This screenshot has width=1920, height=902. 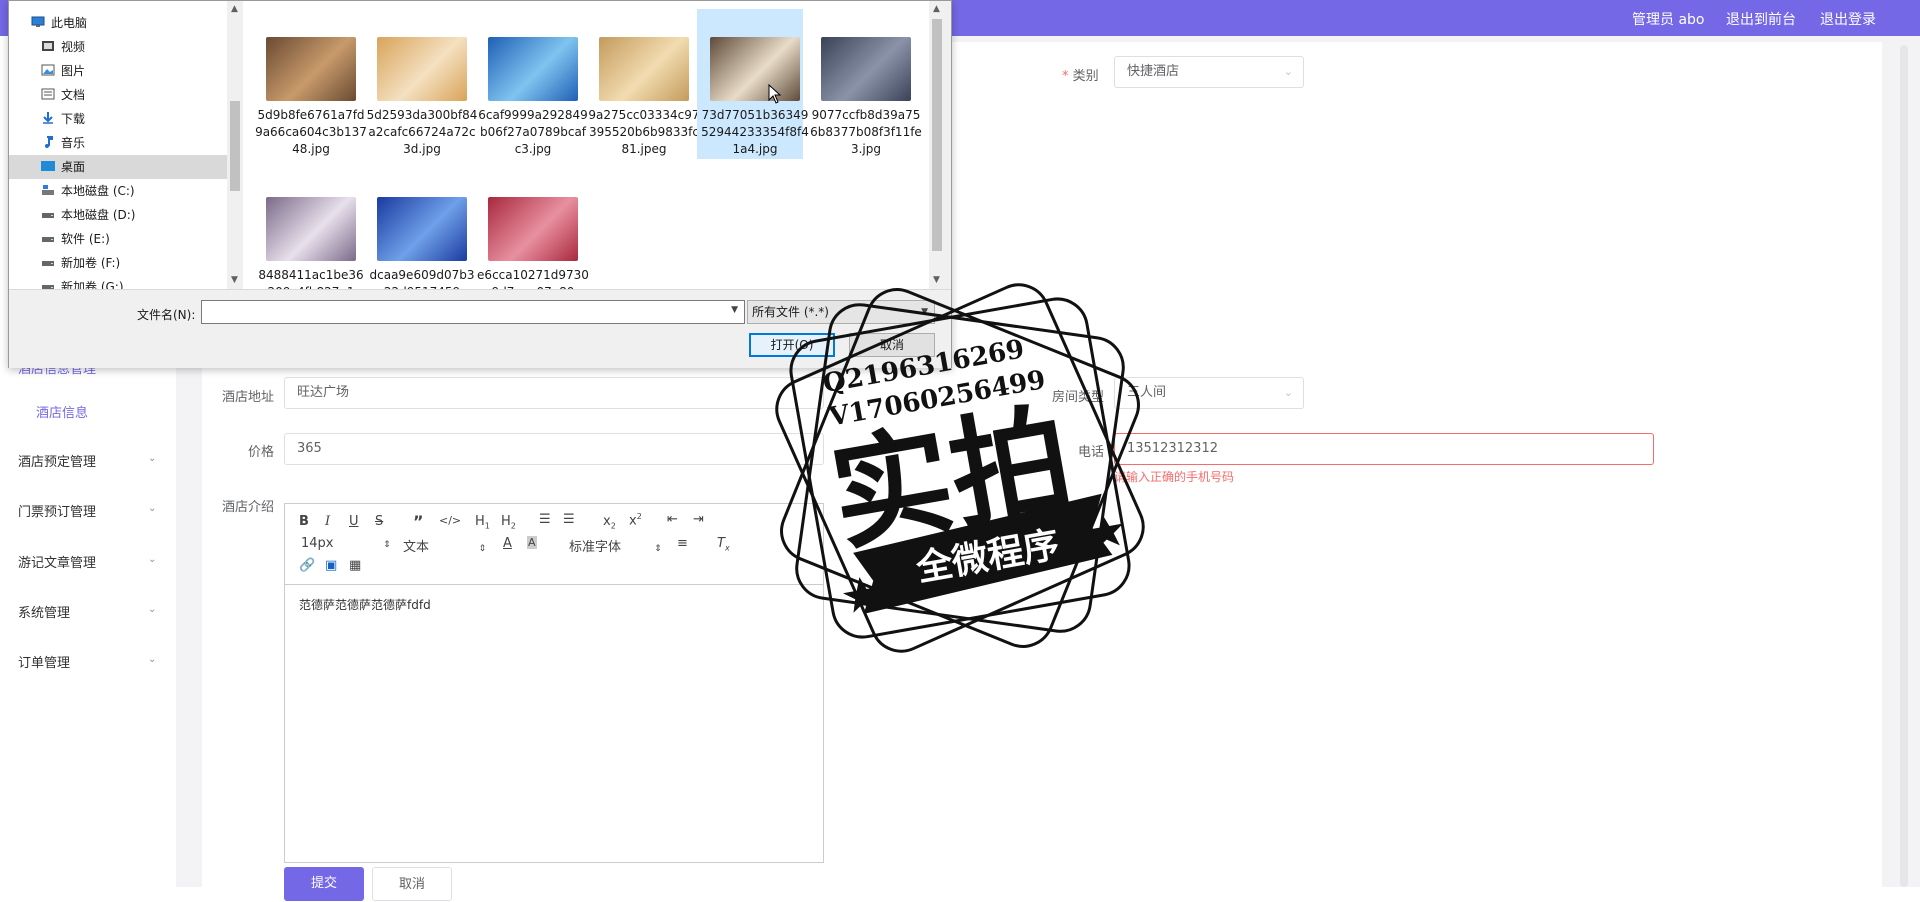 What do you see at coordinates (346, 543) in the screenshot?
I see `font-size-select: 14px ⇕` at bounding box center [346, 543].